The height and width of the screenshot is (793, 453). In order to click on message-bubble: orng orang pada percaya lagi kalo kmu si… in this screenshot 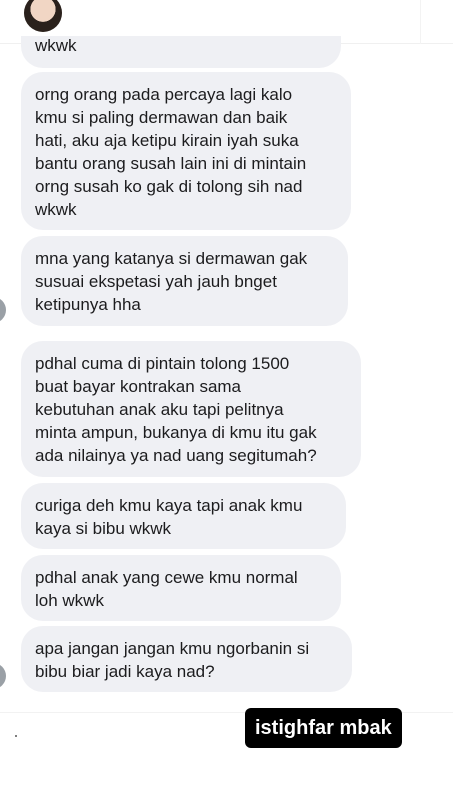, I will do `click(186, 151)`.